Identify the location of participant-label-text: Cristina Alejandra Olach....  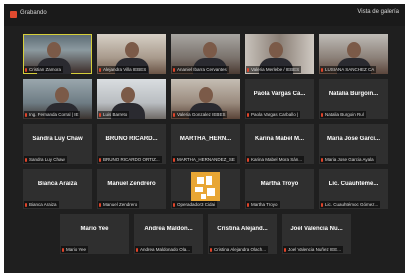
(240, 249).